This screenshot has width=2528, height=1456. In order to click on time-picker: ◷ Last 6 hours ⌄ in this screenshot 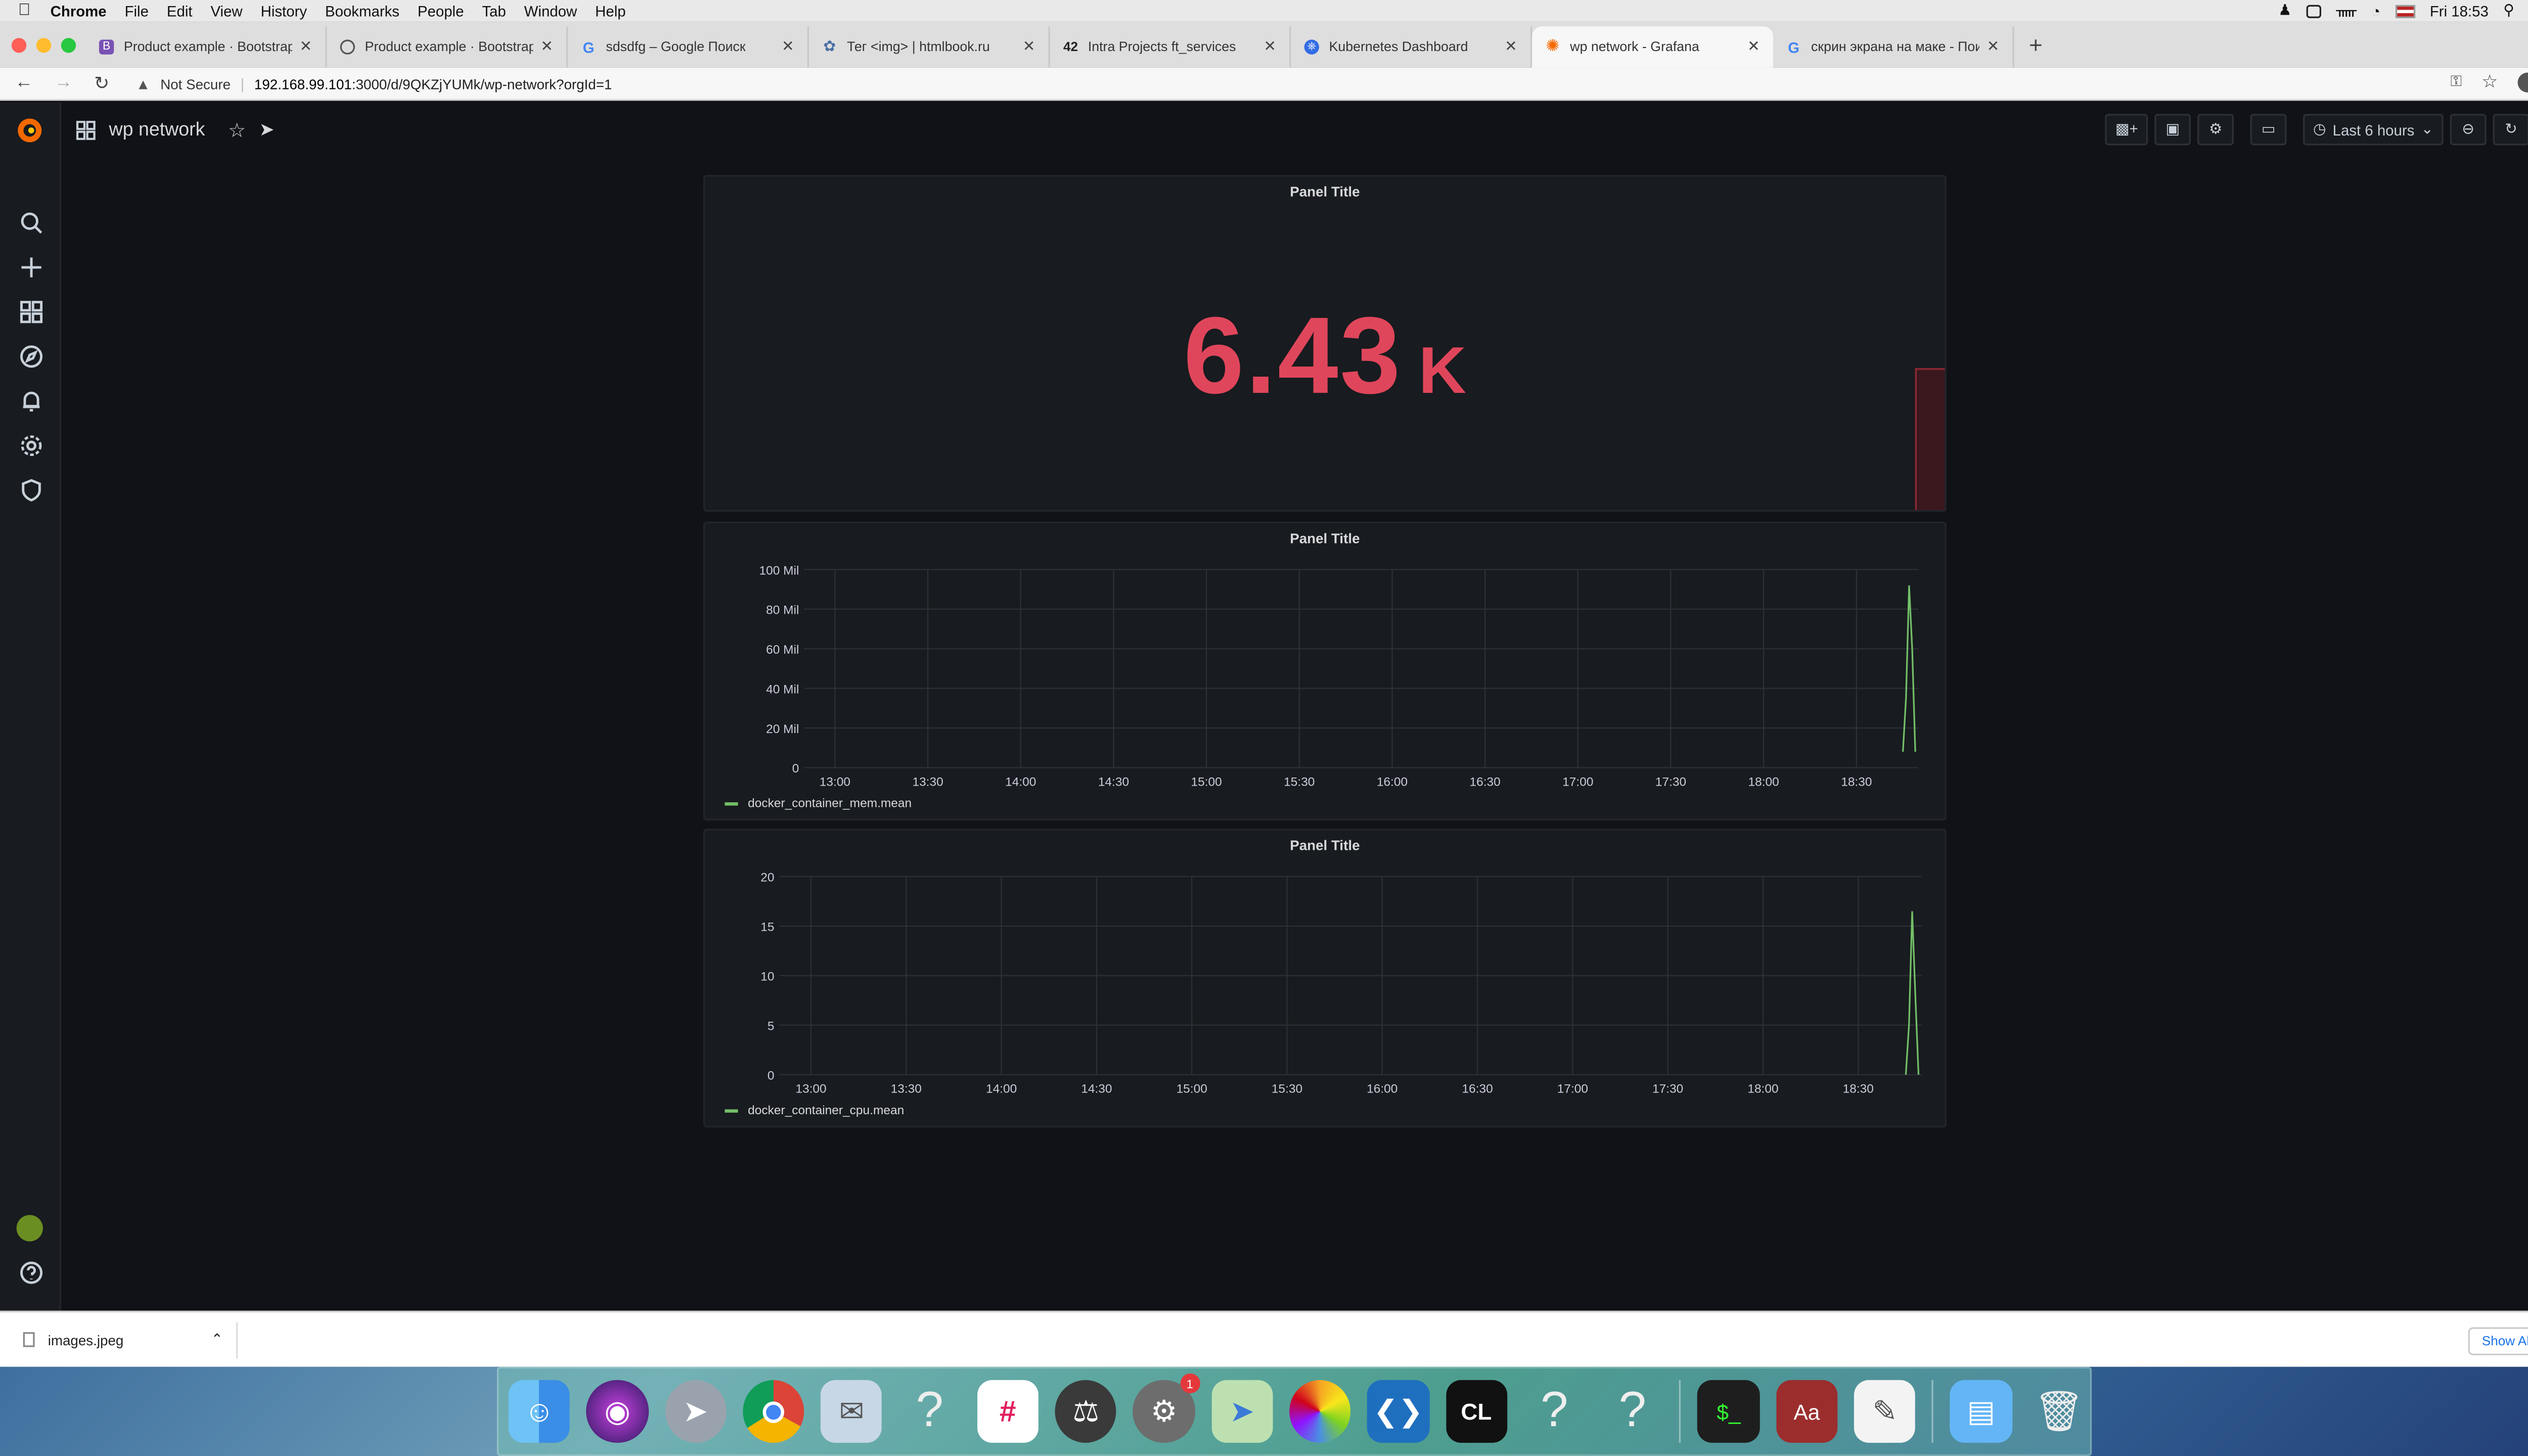, I will do `click(2374, 130)`.